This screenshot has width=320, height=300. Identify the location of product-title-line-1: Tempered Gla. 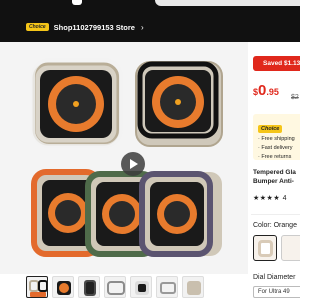
(274, 172).